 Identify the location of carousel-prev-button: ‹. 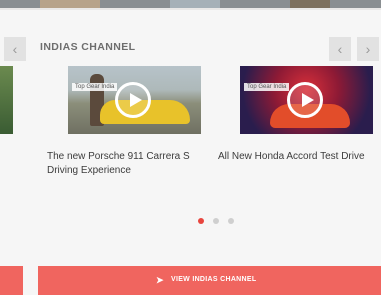
(15, 49).